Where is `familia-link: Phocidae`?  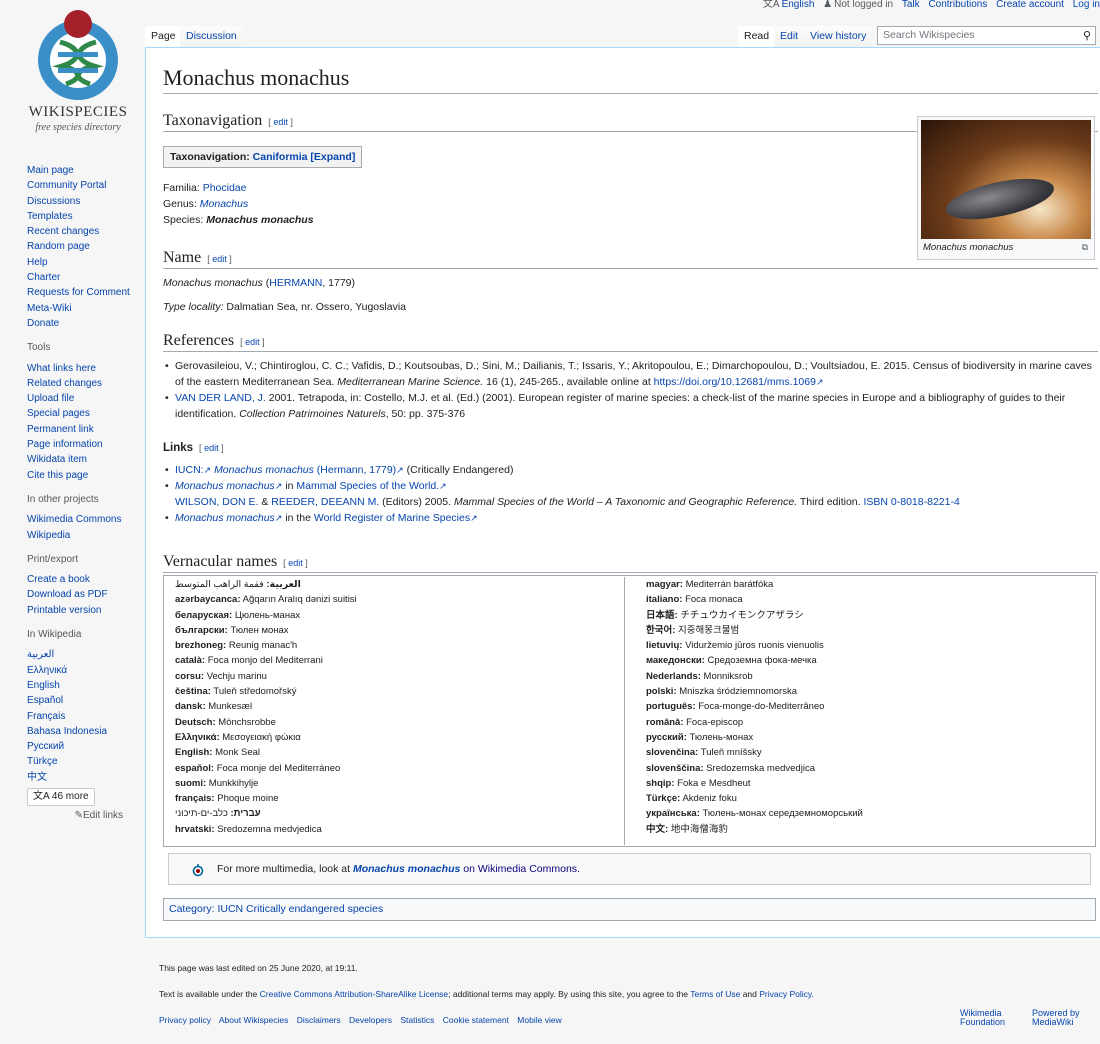
familia-link: Phocidae is located at coordinates (225, 188).